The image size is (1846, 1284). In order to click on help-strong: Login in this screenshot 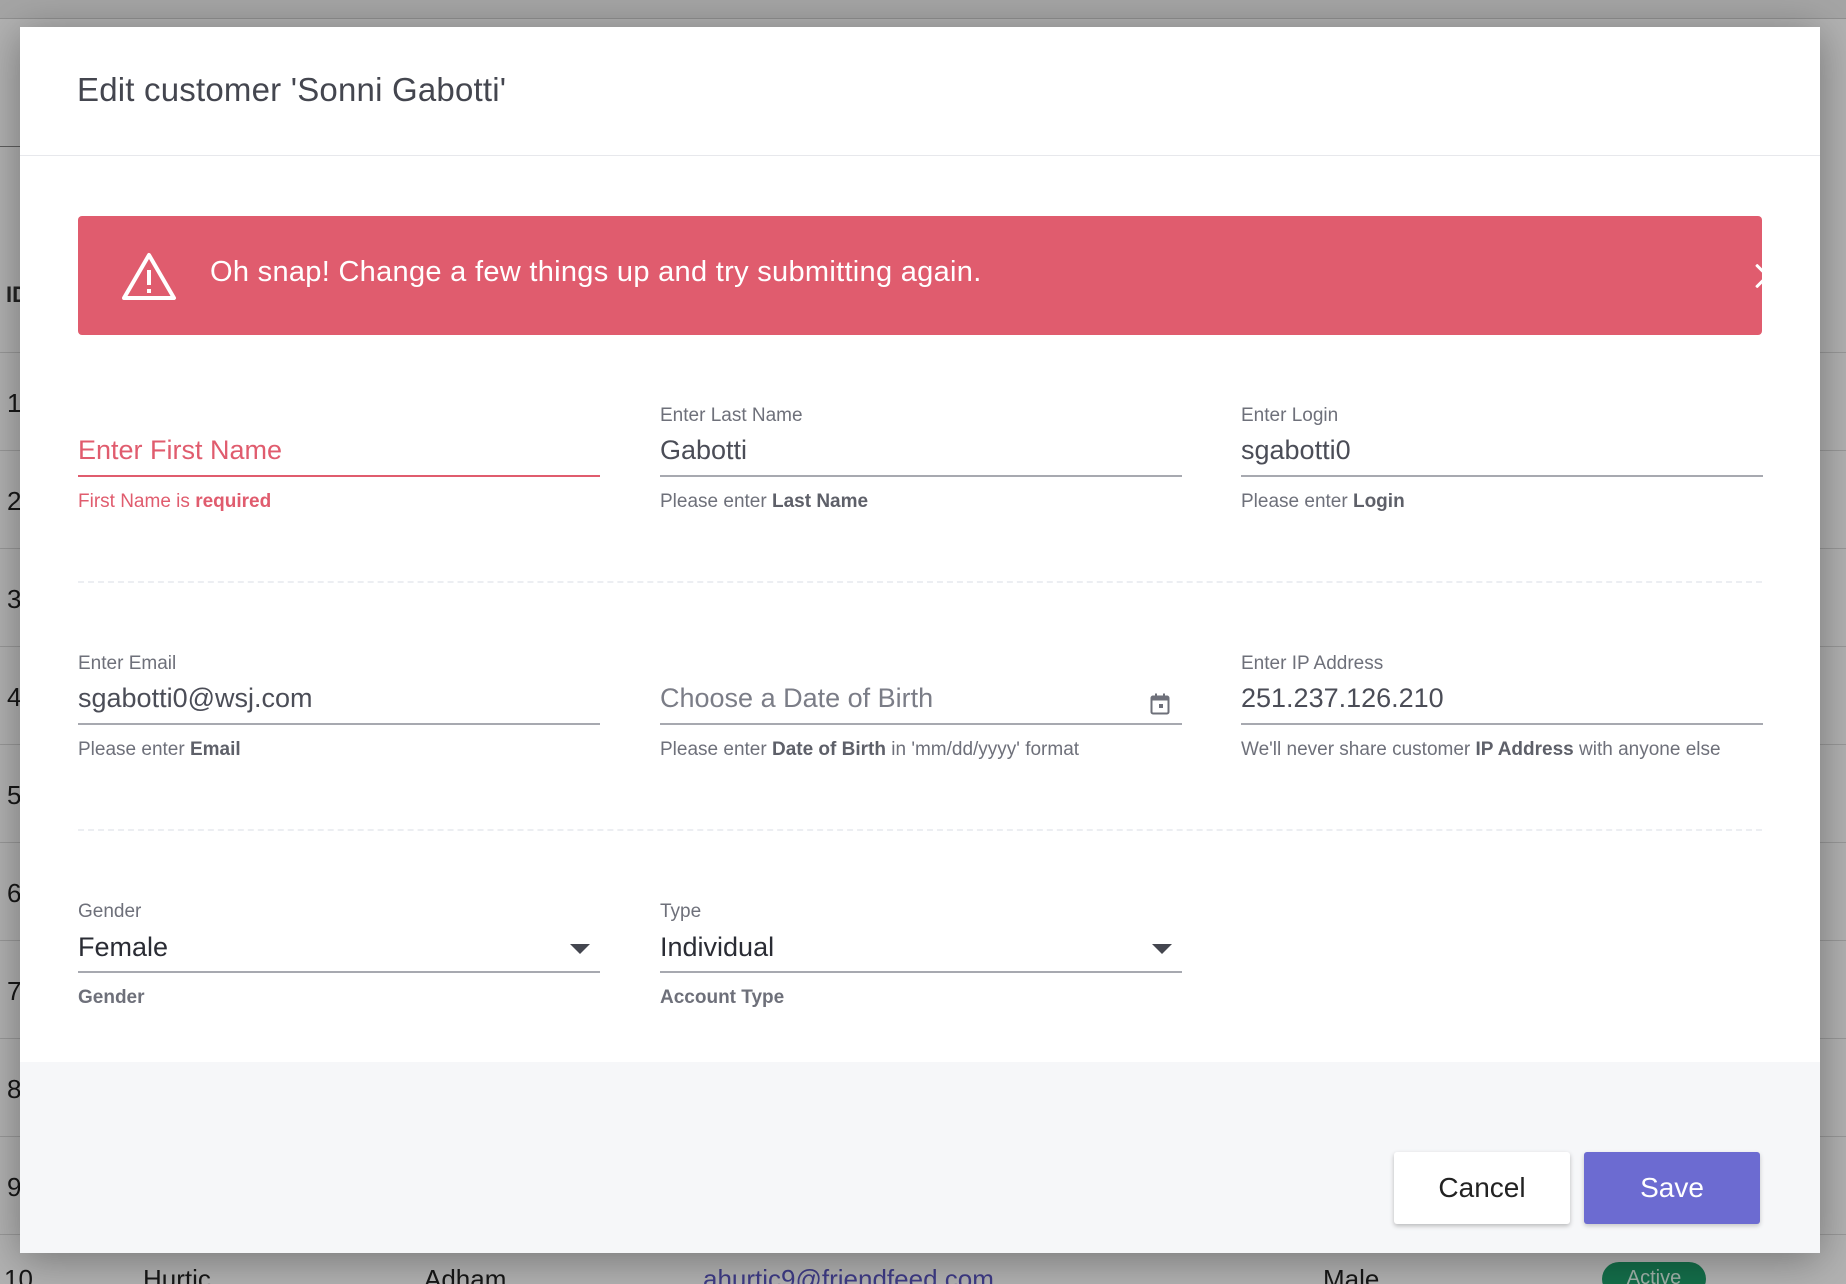, I will do `click(1378, 501)`.